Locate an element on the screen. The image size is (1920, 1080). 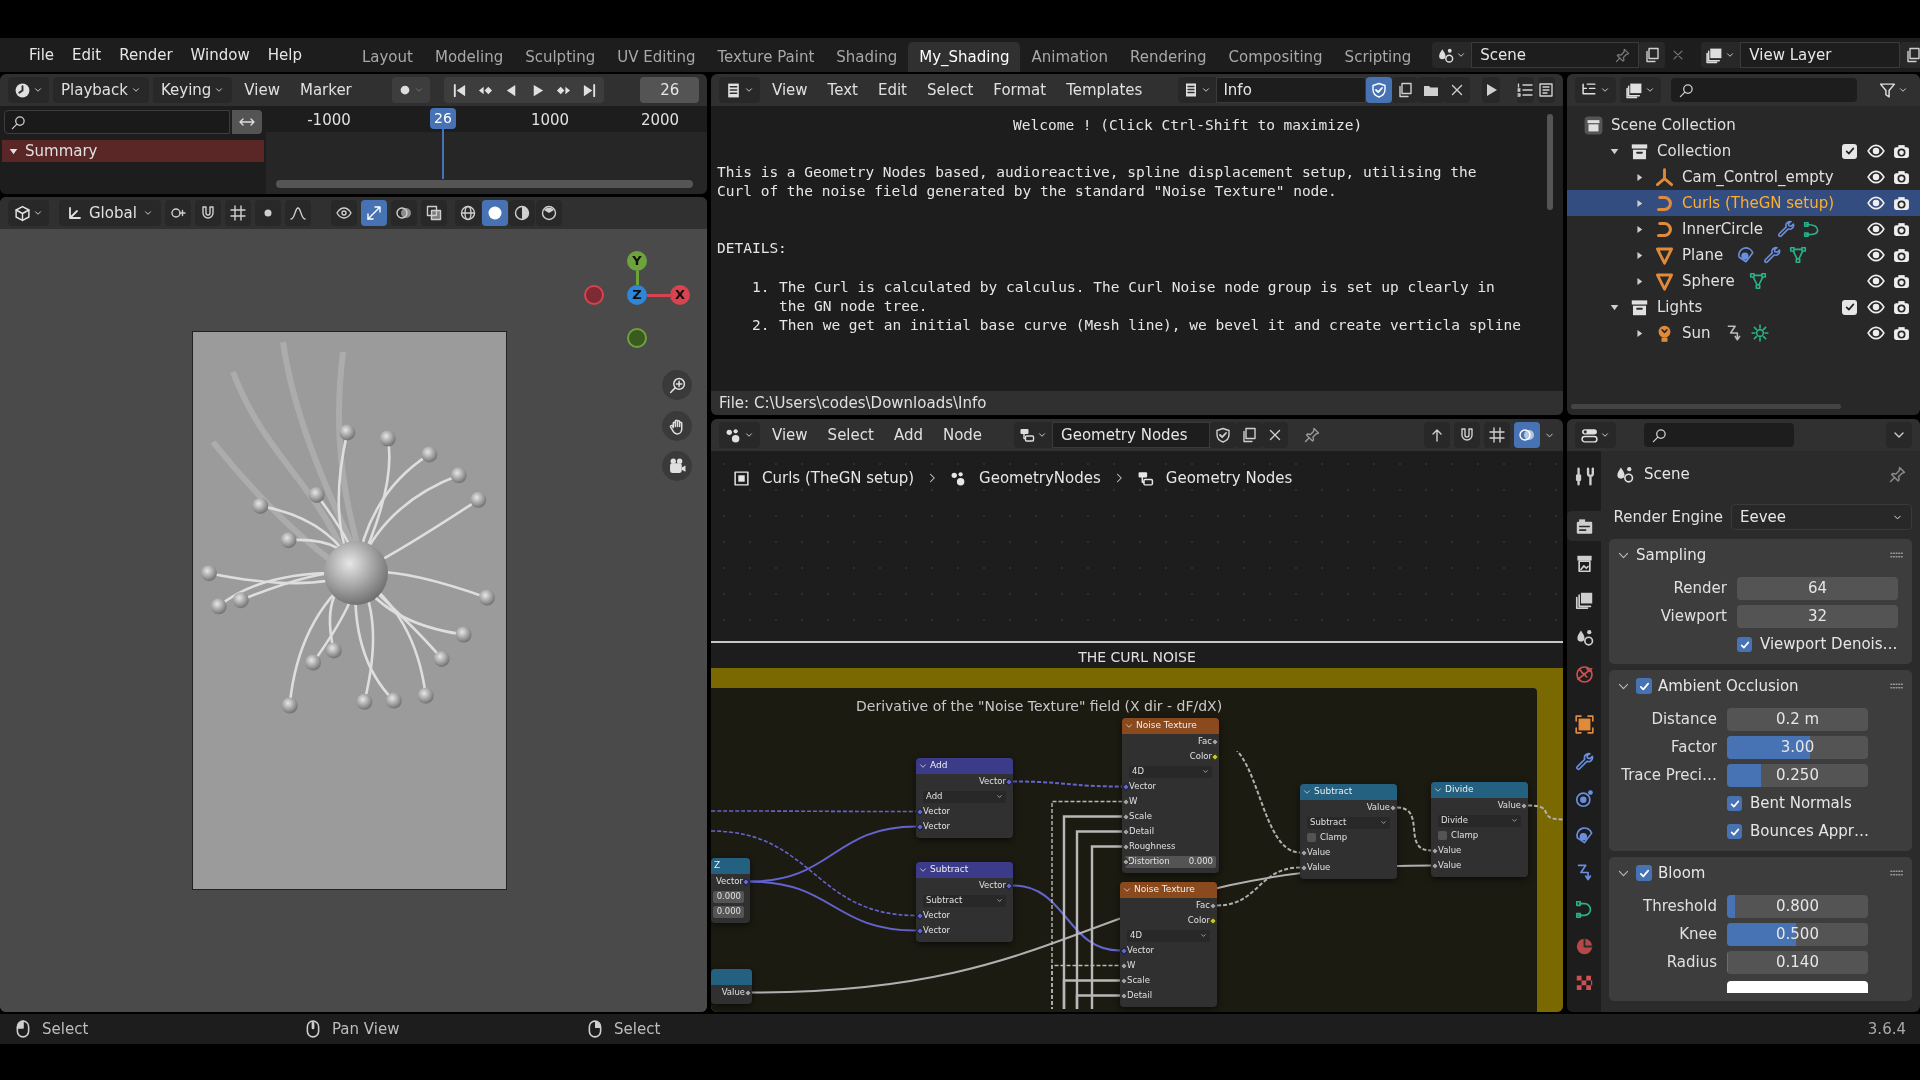
node-header: Divide is located at coordinates (1479, 790).